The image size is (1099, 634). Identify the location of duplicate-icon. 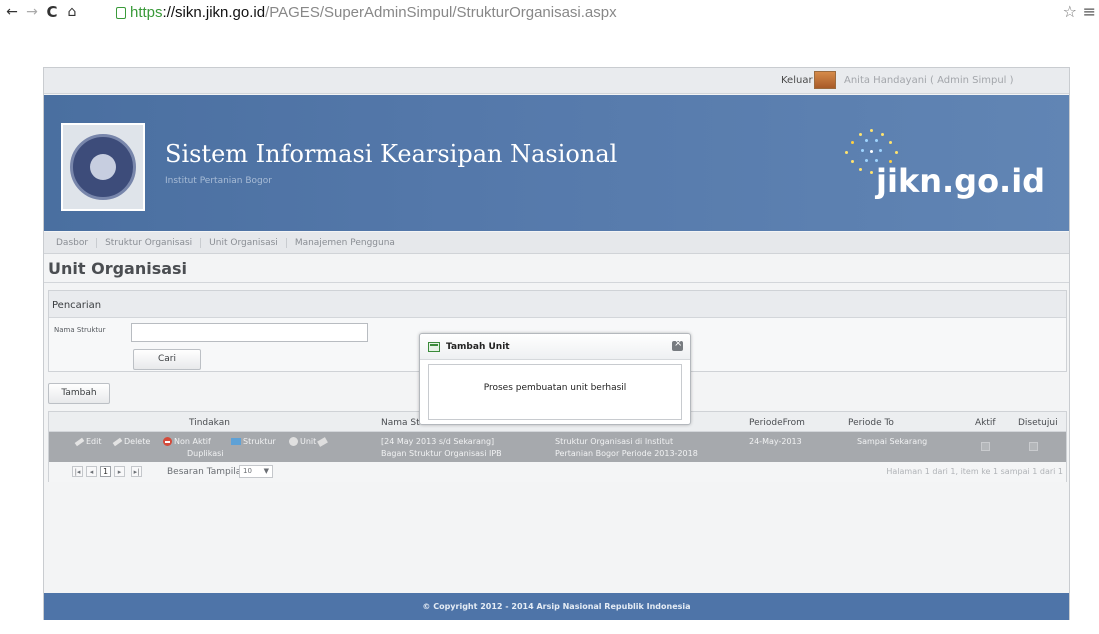
(323, 441).